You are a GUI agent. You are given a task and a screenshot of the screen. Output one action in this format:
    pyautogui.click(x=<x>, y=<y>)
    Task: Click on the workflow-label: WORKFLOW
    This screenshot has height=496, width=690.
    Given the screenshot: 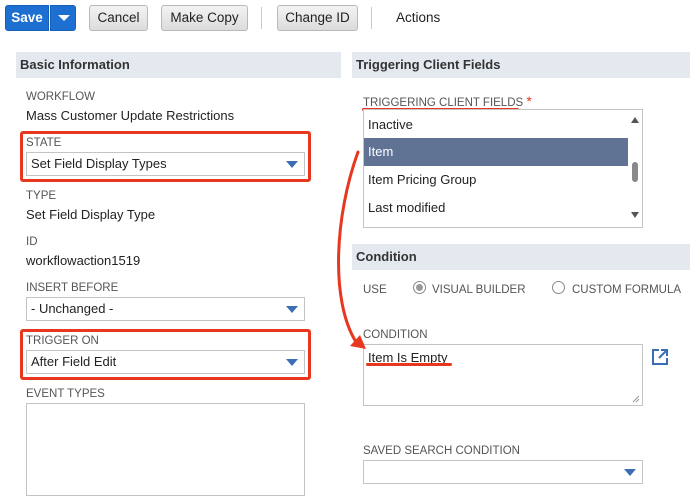 What is the action you would take?
    pyautogui.click(x=60, y=97)
    